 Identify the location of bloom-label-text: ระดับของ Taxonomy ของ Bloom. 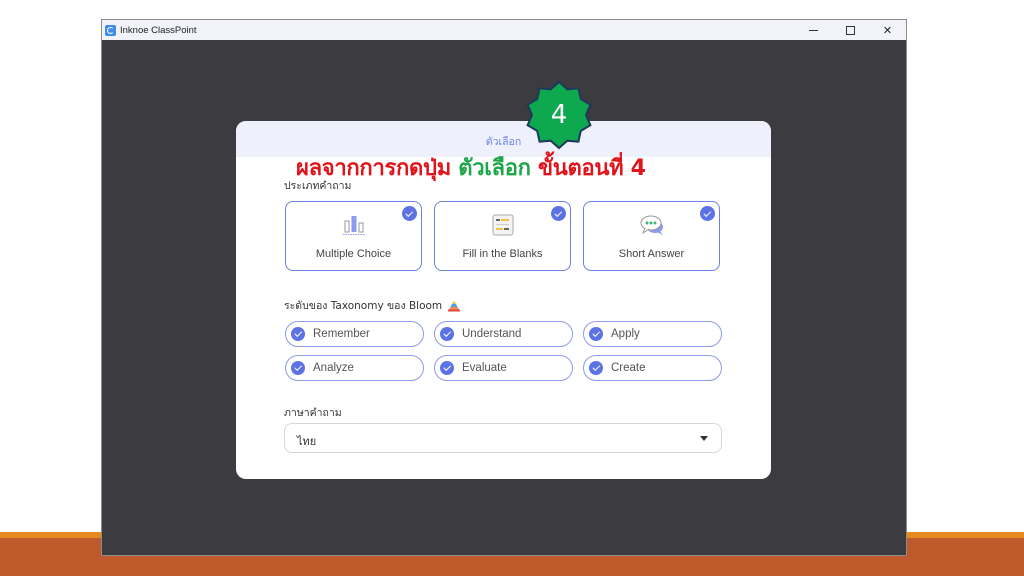
(363, 306).